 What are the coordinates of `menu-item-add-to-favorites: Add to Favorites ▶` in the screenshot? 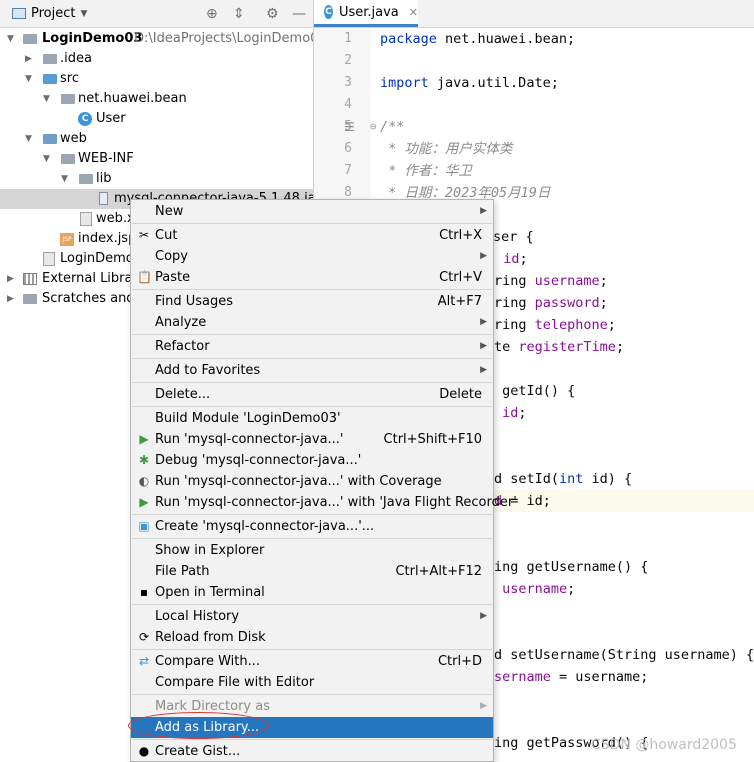 It's located at (312, 370).